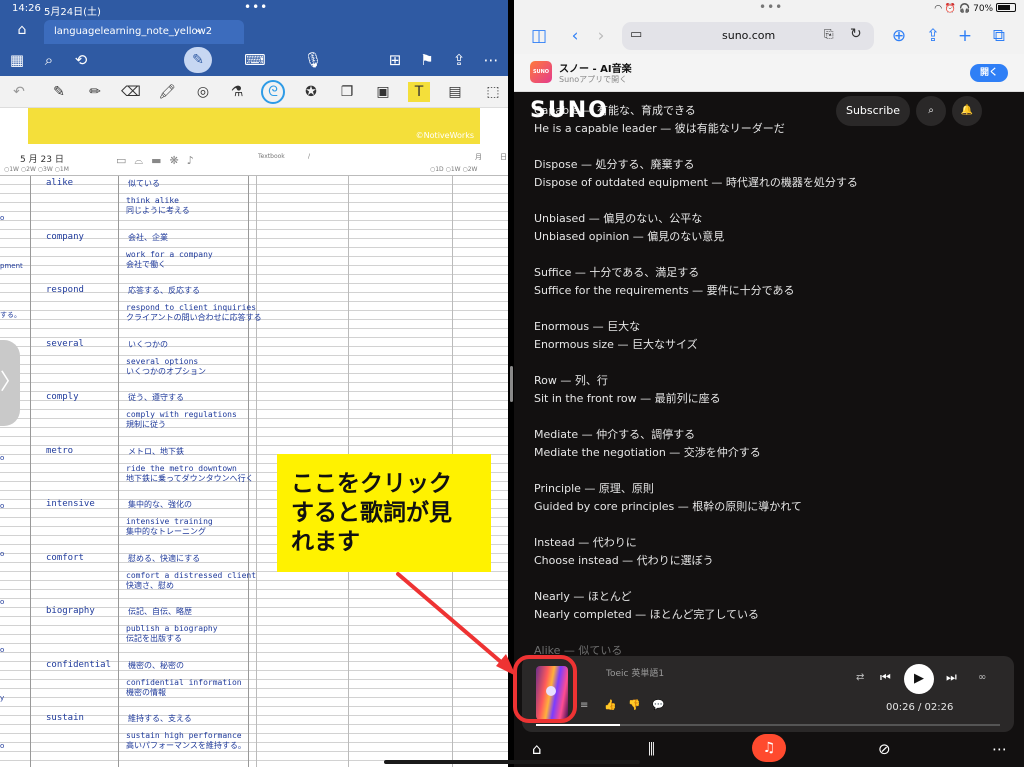 This screenshot has height=767, width=1024. Describe the element at coordinates (601, 36) in the screenshot. I see `forward-icon: ›` at that location.